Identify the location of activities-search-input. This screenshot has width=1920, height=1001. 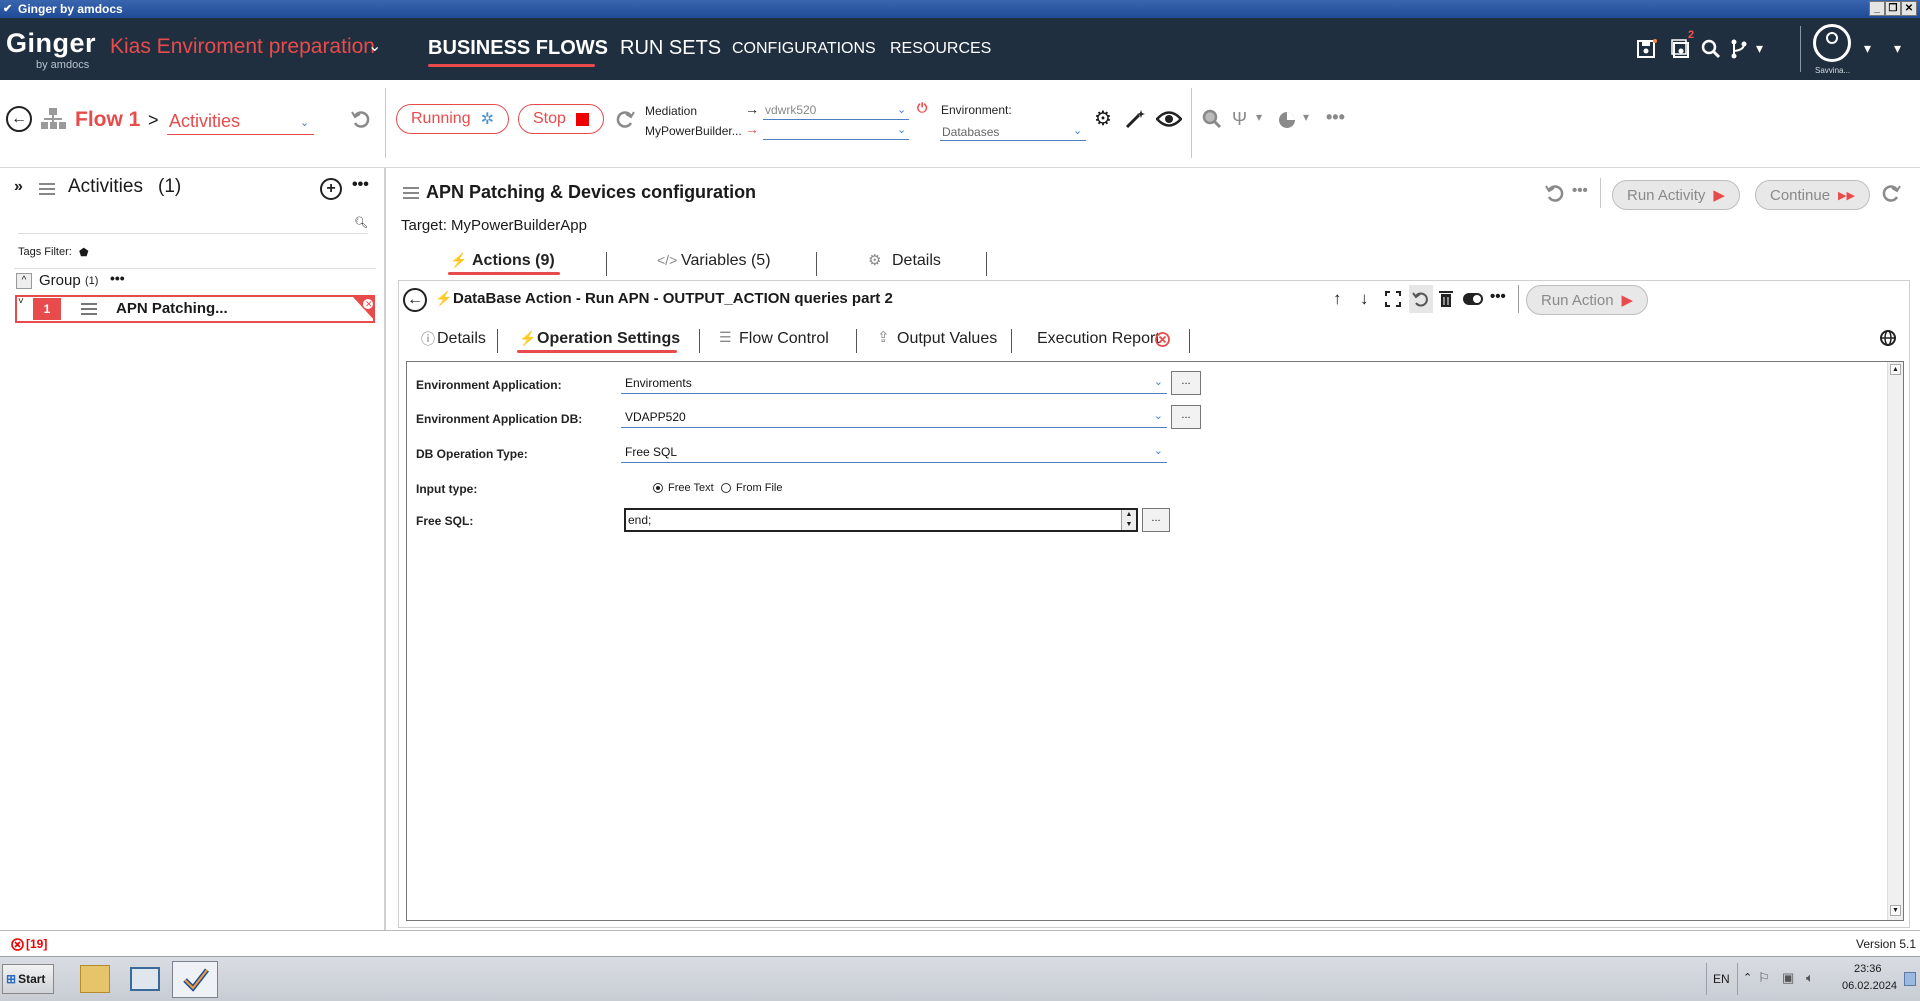
(193, 223).